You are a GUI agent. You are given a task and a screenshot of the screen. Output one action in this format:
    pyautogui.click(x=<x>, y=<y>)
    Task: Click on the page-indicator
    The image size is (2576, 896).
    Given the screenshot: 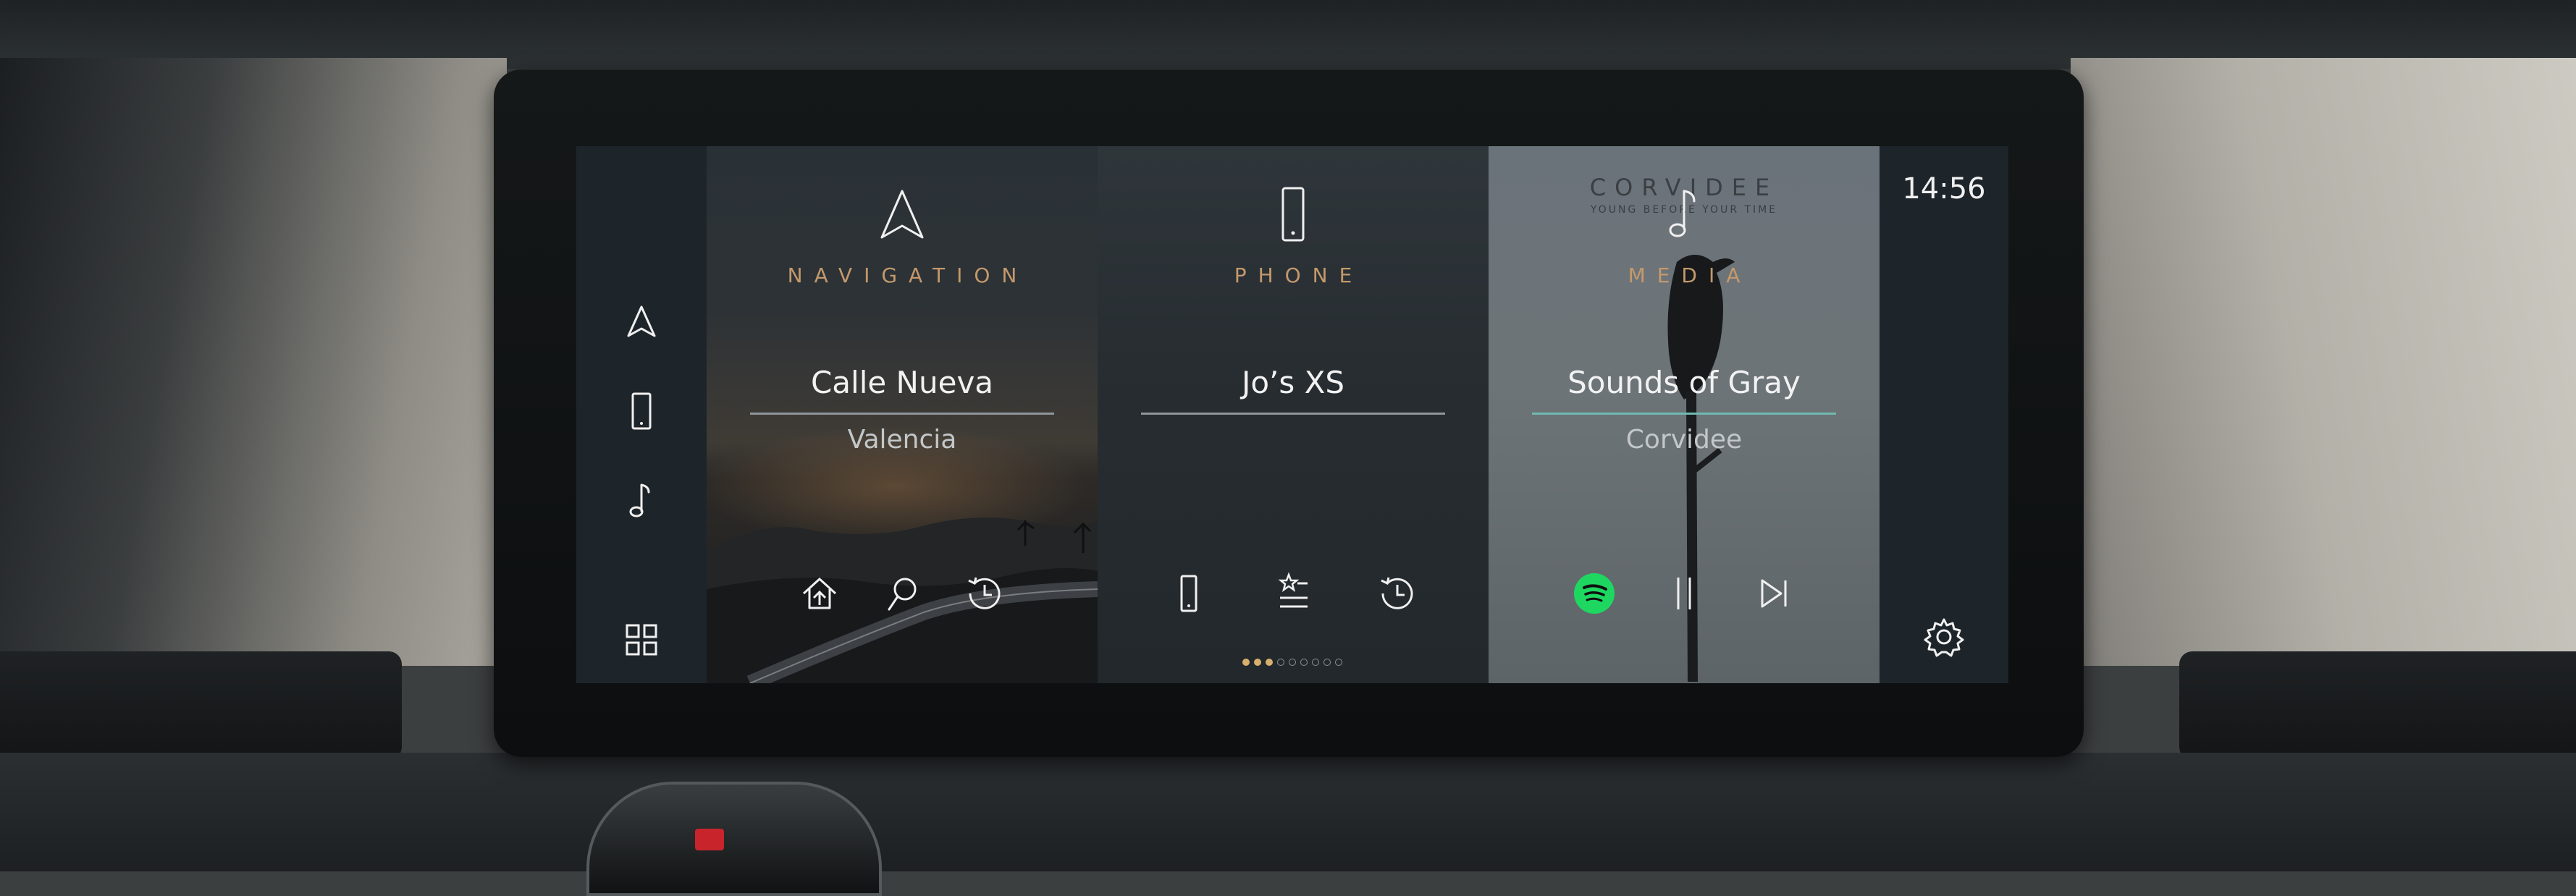 What is the action you would take?
    pyautogui.click(x=1293, y=664)
    